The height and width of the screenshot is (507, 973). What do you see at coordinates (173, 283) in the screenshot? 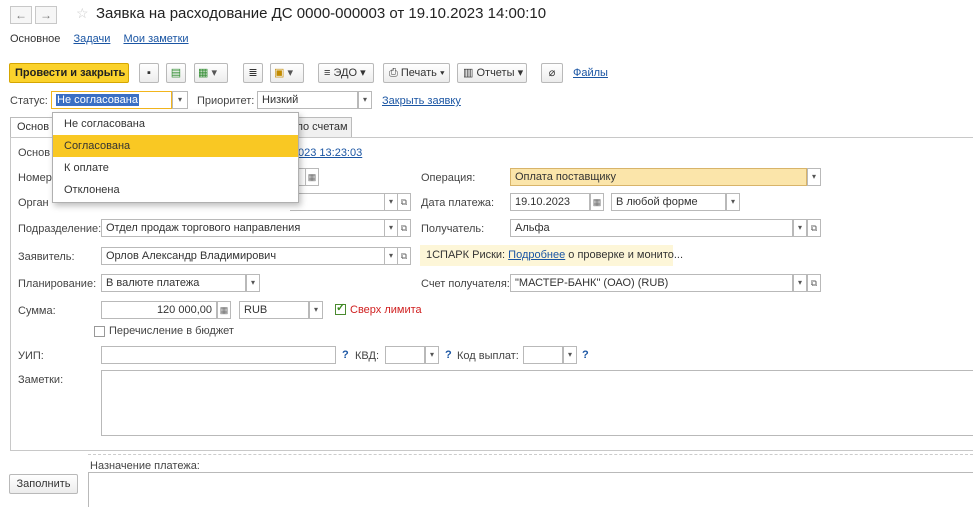
I see `planning-field: В валюте платежа` at bounding box center [173, 283].